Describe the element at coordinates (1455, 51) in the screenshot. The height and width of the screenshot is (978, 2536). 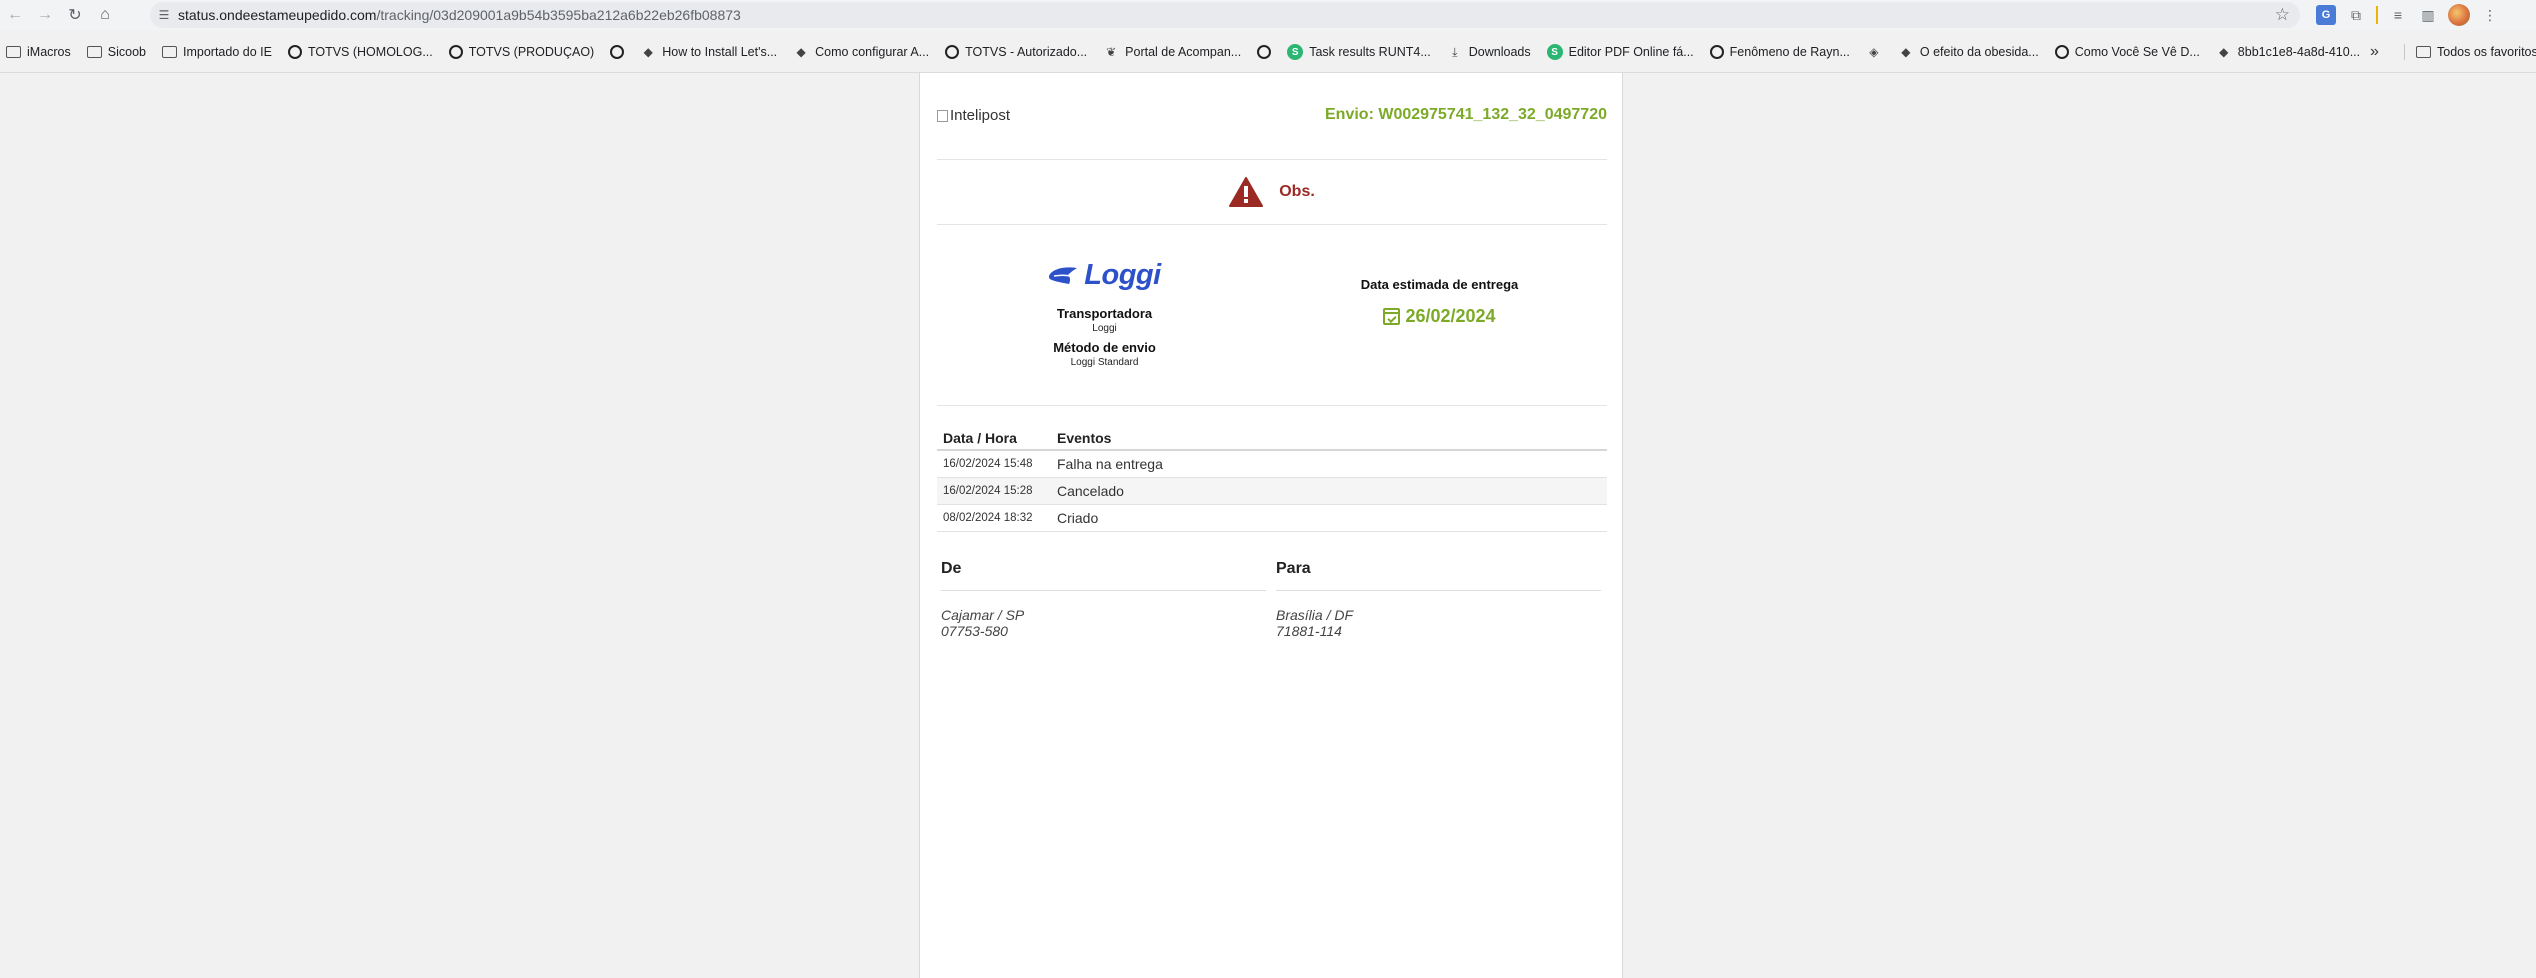
I see `download-icon: ⤓` at that location.